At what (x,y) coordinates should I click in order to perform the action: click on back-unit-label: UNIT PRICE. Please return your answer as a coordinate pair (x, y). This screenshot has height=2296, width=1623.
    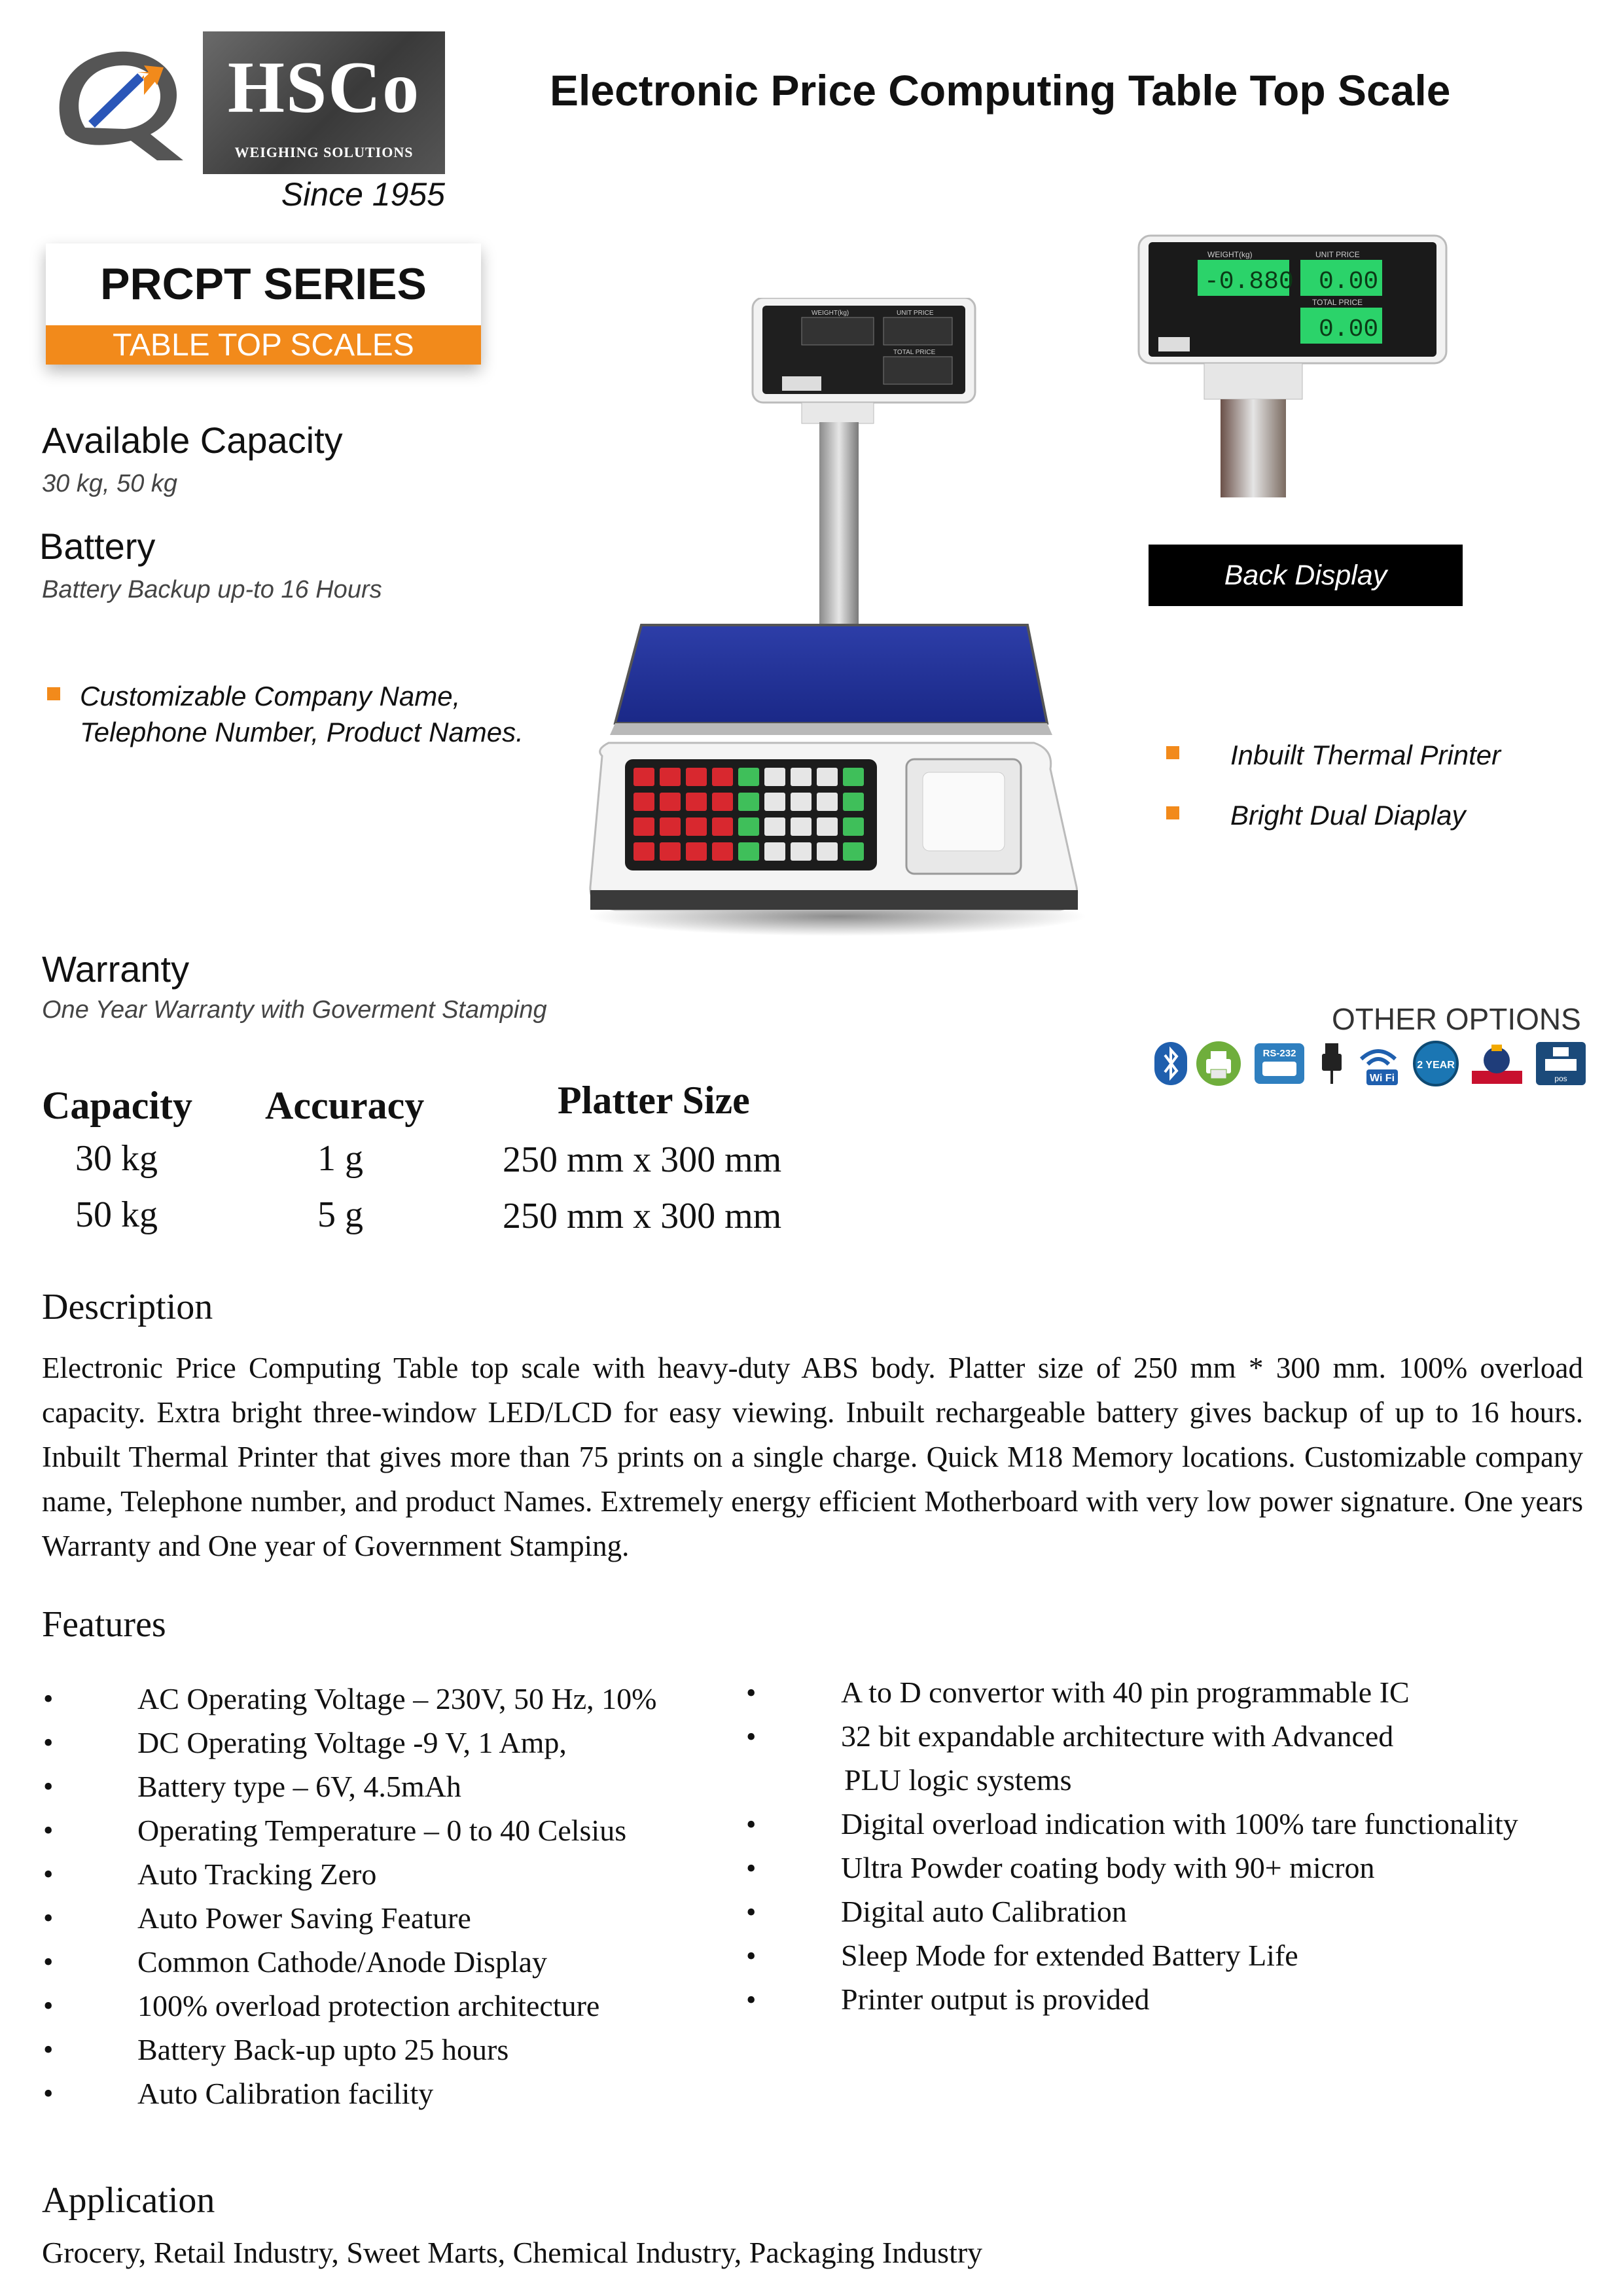
    Looking at the image, I should click on (1337, 254).